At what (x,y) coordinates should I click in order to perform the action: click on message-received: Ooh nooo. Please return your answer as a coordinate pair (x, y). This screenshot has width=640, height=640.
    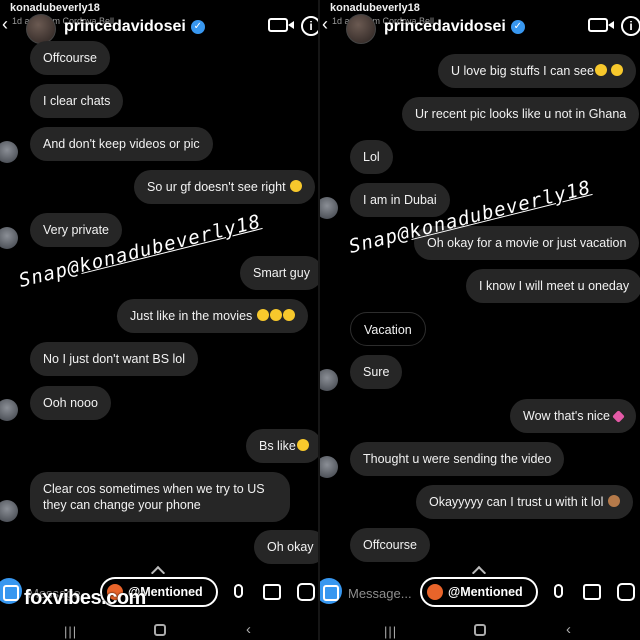
    Looking at the image, I should click on (70, 403).